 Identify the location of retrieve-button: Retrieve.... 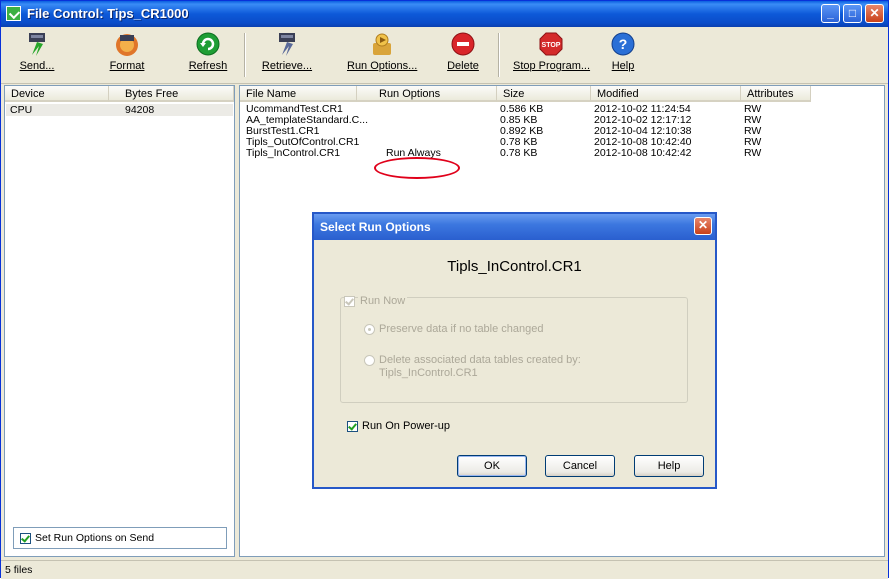
(287, 54).